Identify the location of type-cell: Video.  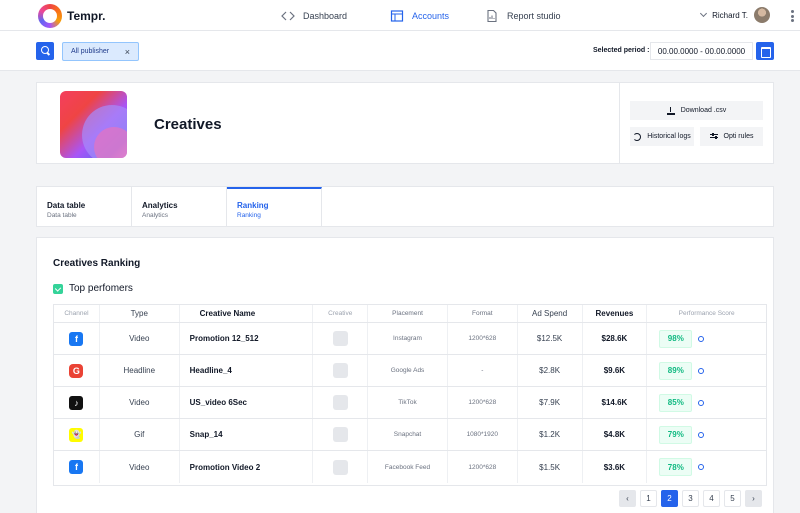
(140, 338).